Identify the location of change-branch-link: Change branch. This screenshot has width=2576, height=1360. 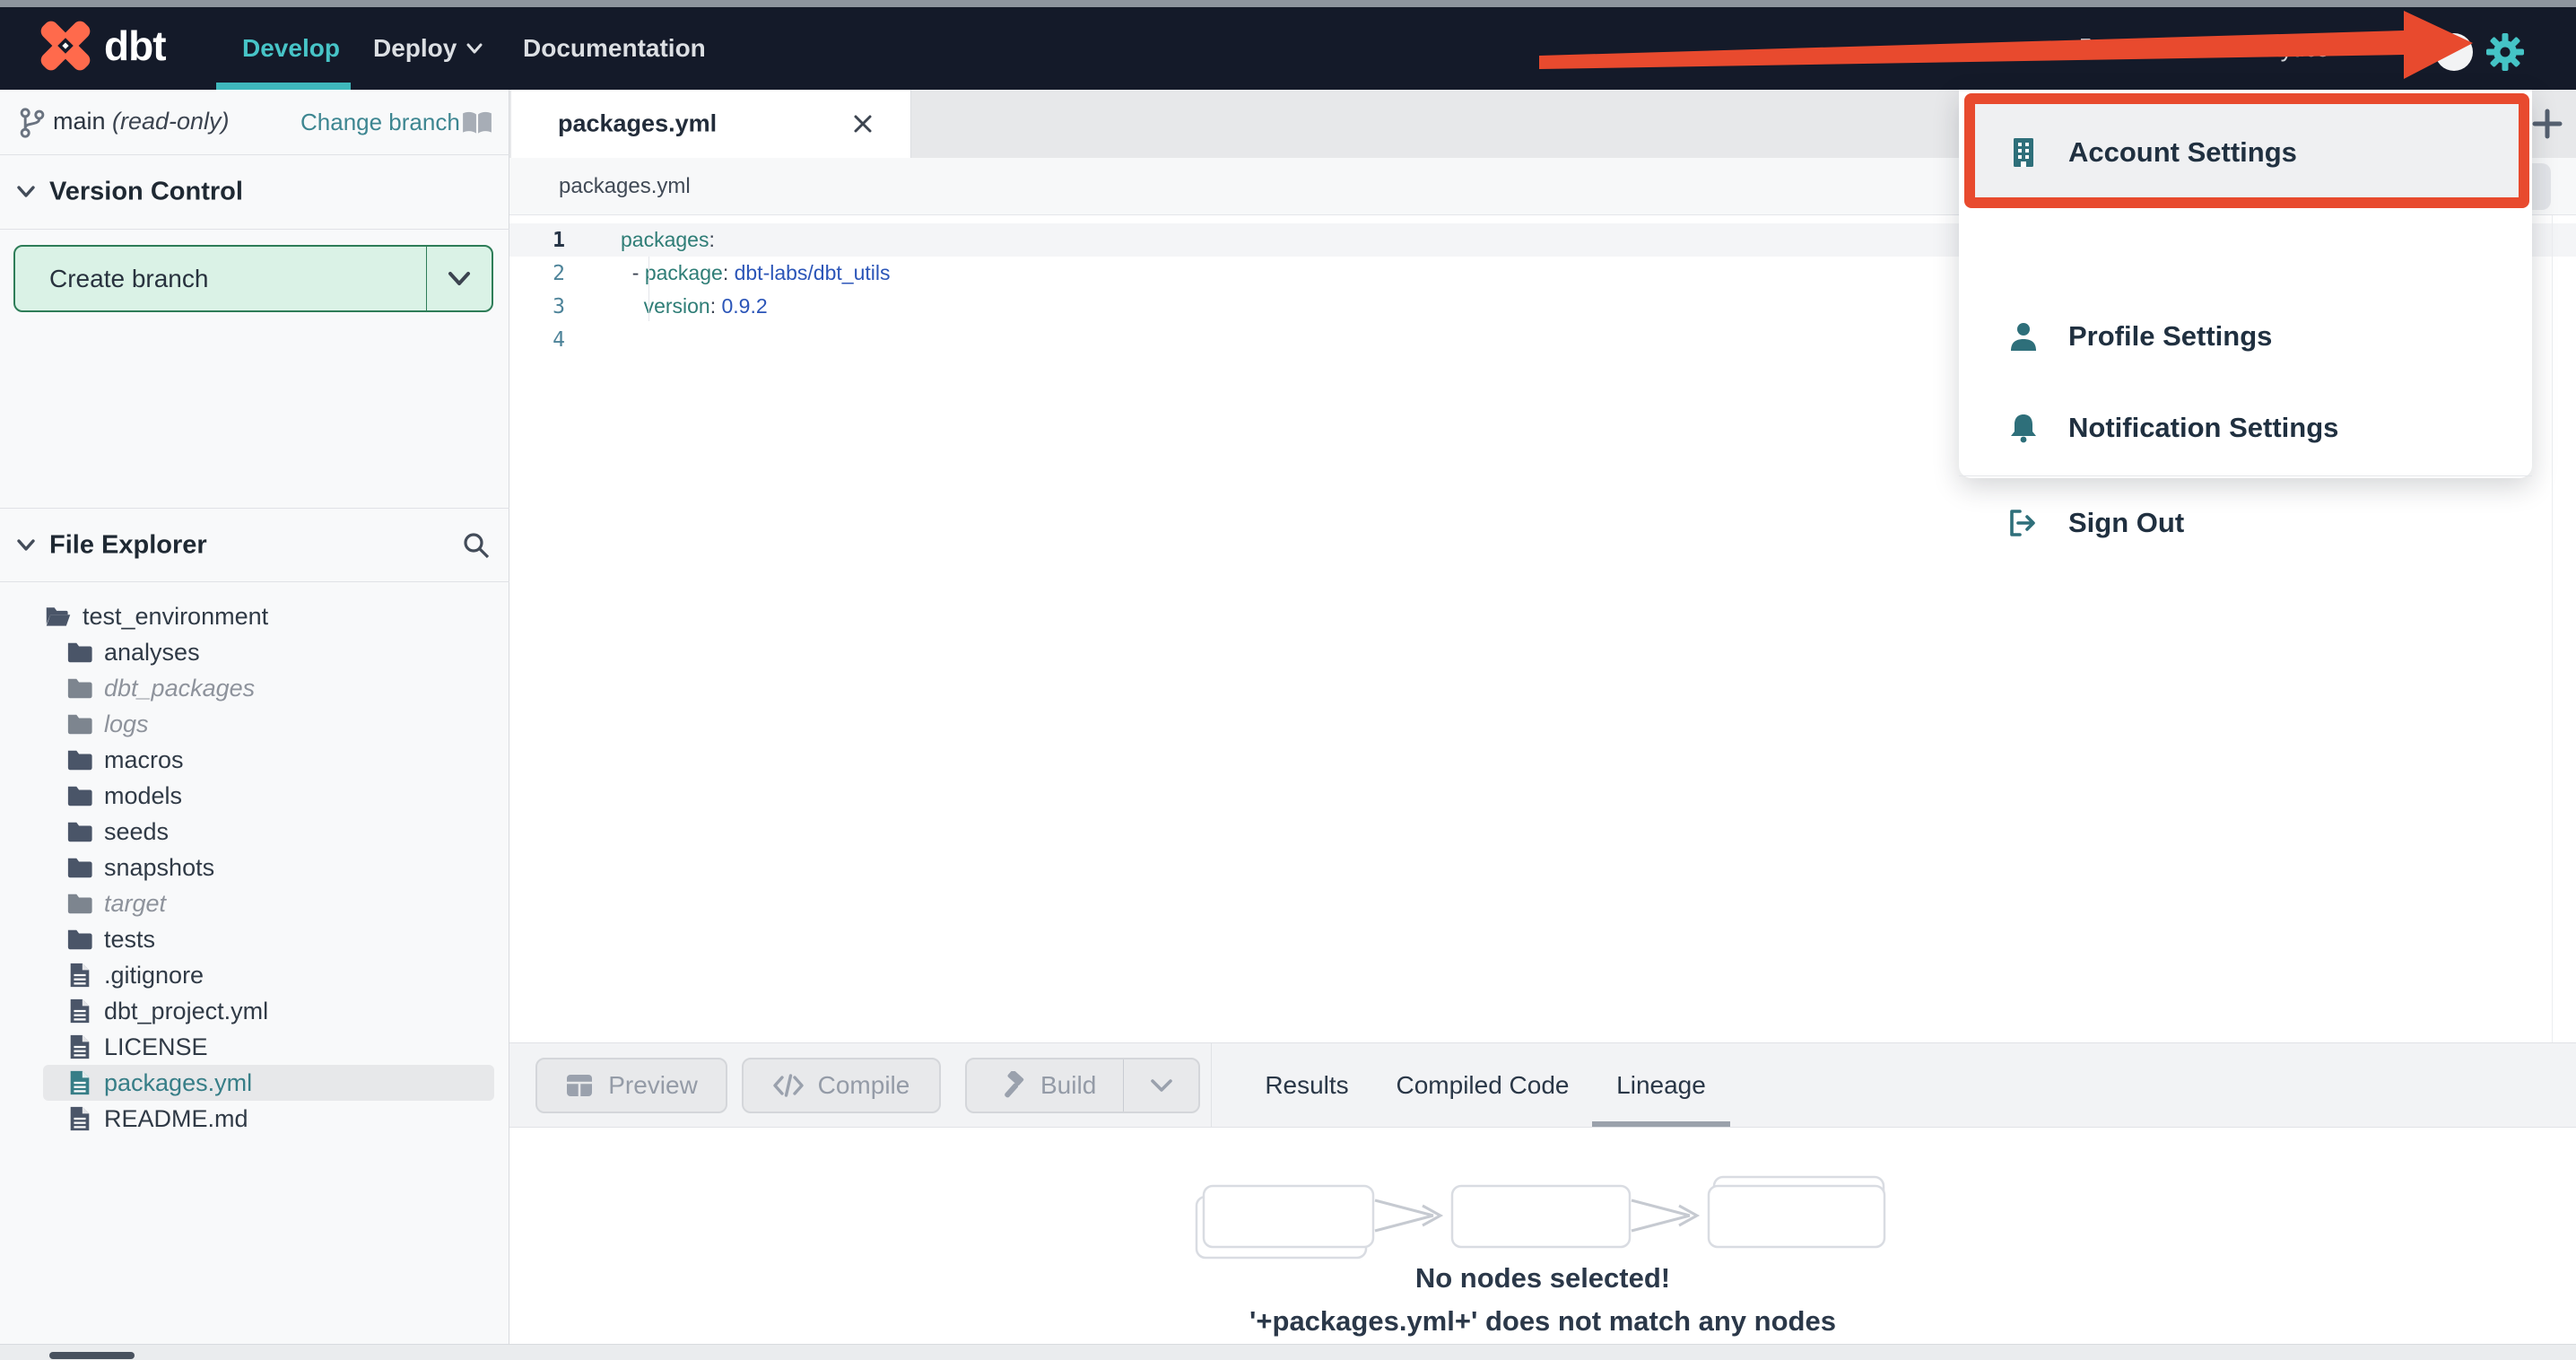
(380, 123).